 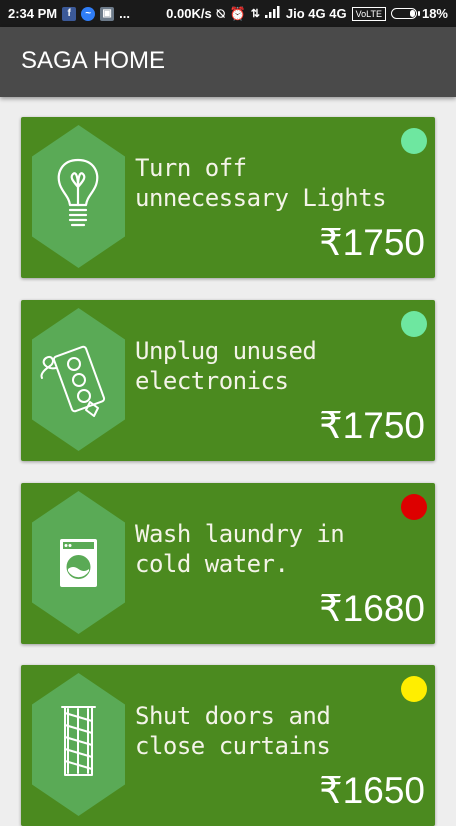 What do you see at coordinates (316, 13) in the screenshot?
I see `carrier-label: Jio 4G 4G` at bounding box center [316, 13].